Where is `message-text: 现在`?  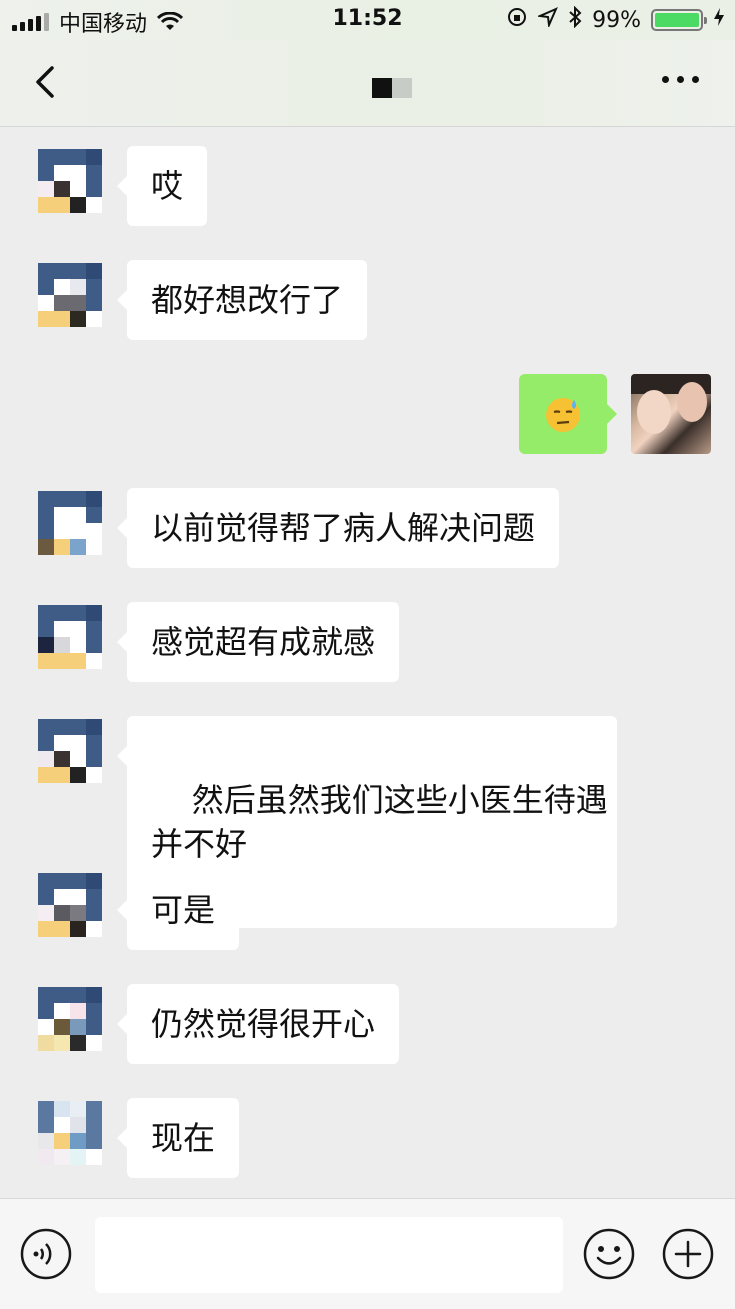
message-text: 现在 is located at coordinates (183, 1138).